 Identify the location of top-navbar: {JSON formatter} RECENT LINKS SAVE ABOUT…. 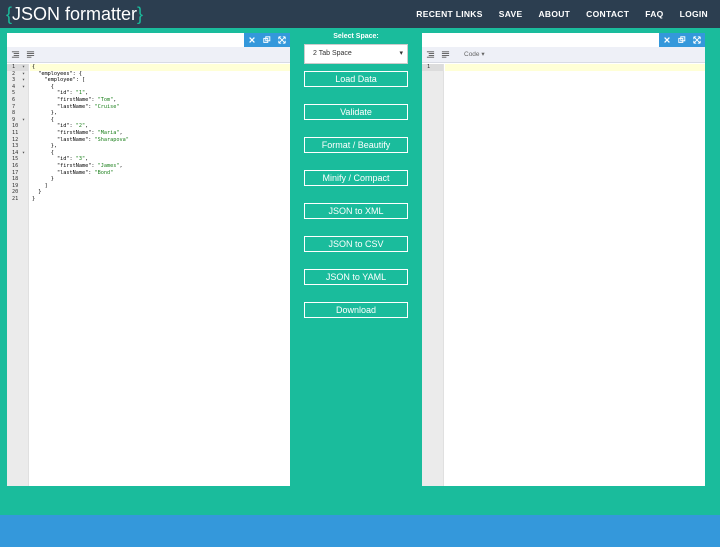
(360, 14).